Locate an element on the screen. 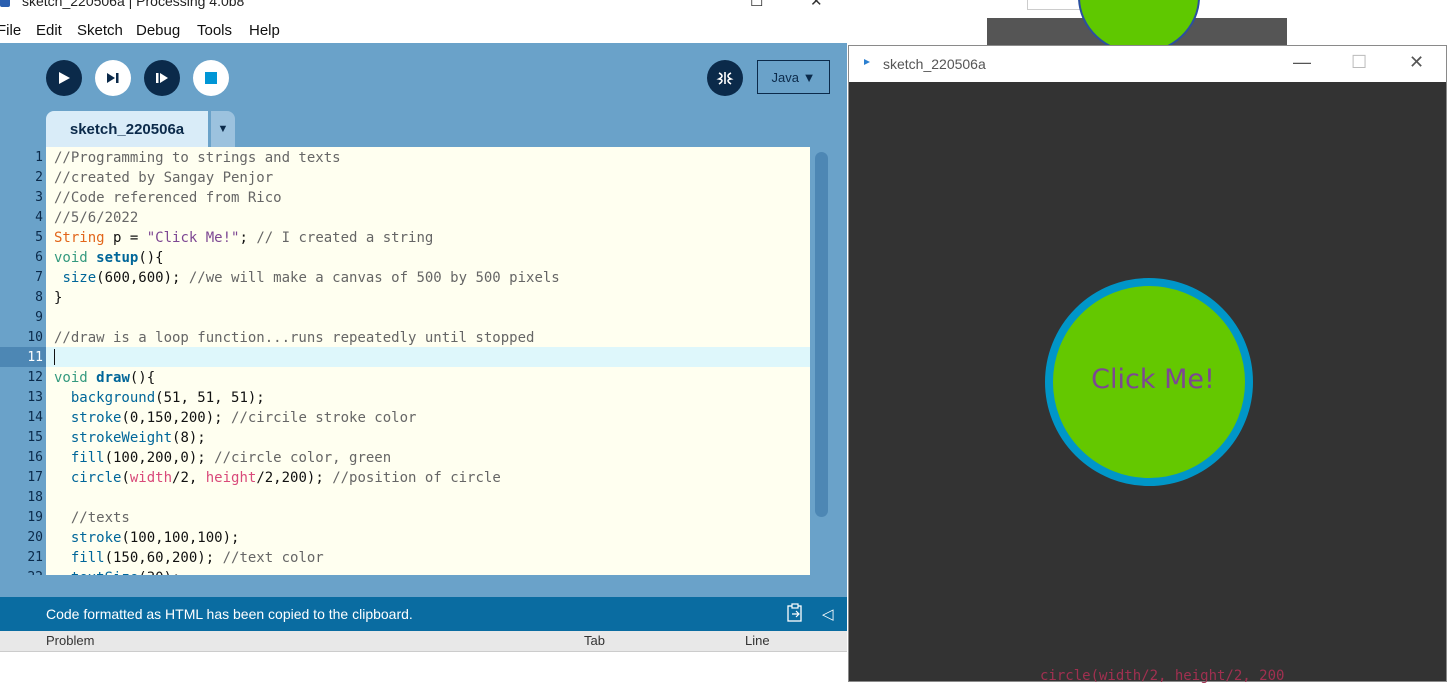  line-number: 12 is located at coordinates (35, 377).